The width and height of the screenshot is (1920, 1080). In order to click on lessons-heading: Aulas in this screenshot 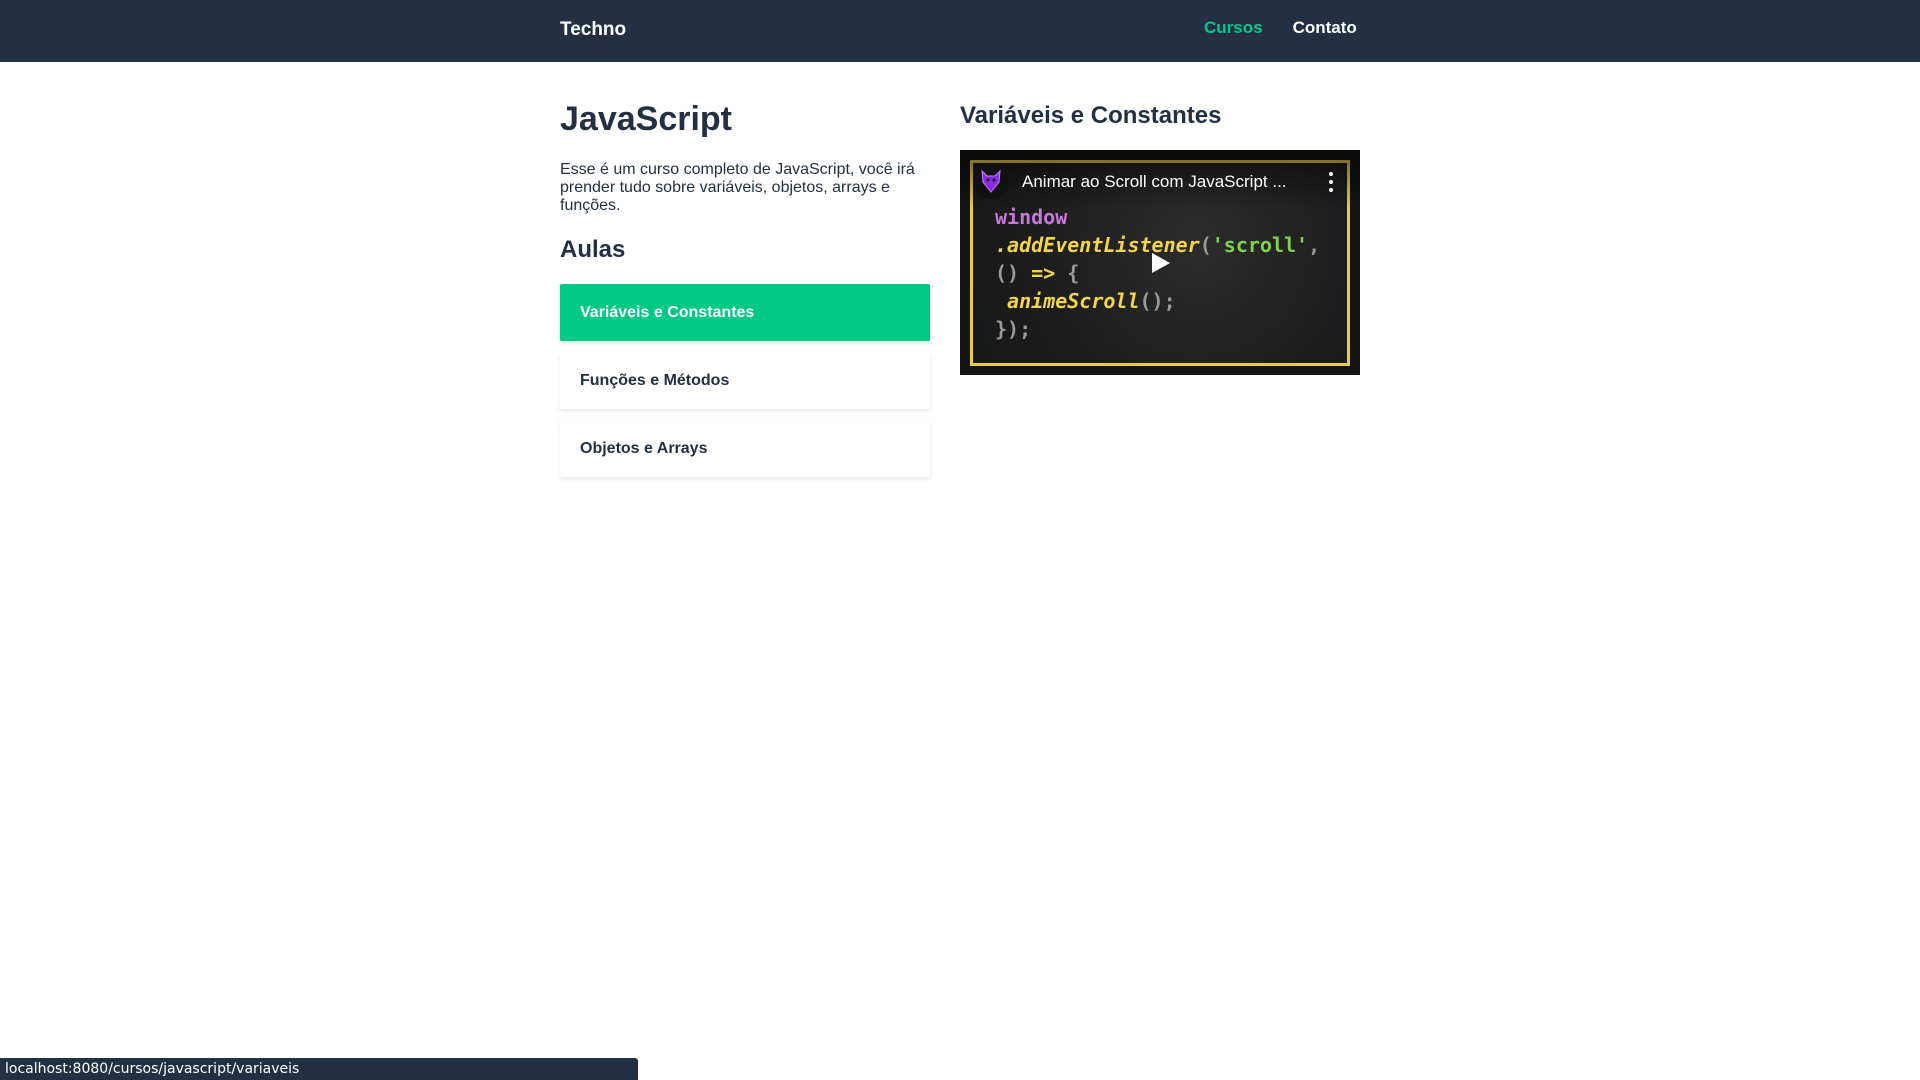, I will do `click(593, 249)`.